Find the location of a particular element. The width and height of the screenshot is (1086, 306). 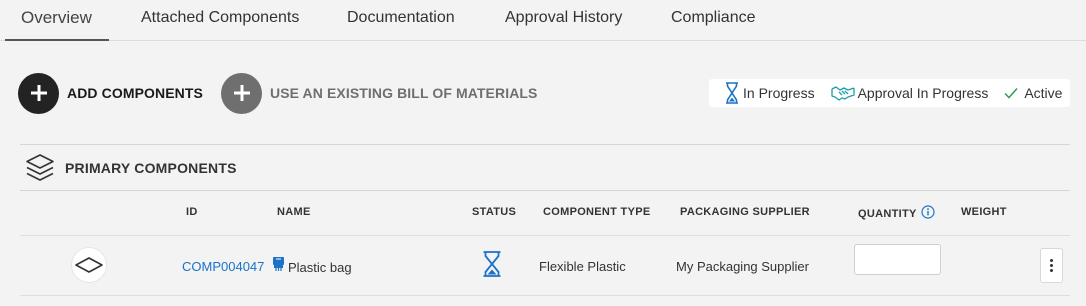

legend-active-label: Active is located at coordinates (1043, 93).